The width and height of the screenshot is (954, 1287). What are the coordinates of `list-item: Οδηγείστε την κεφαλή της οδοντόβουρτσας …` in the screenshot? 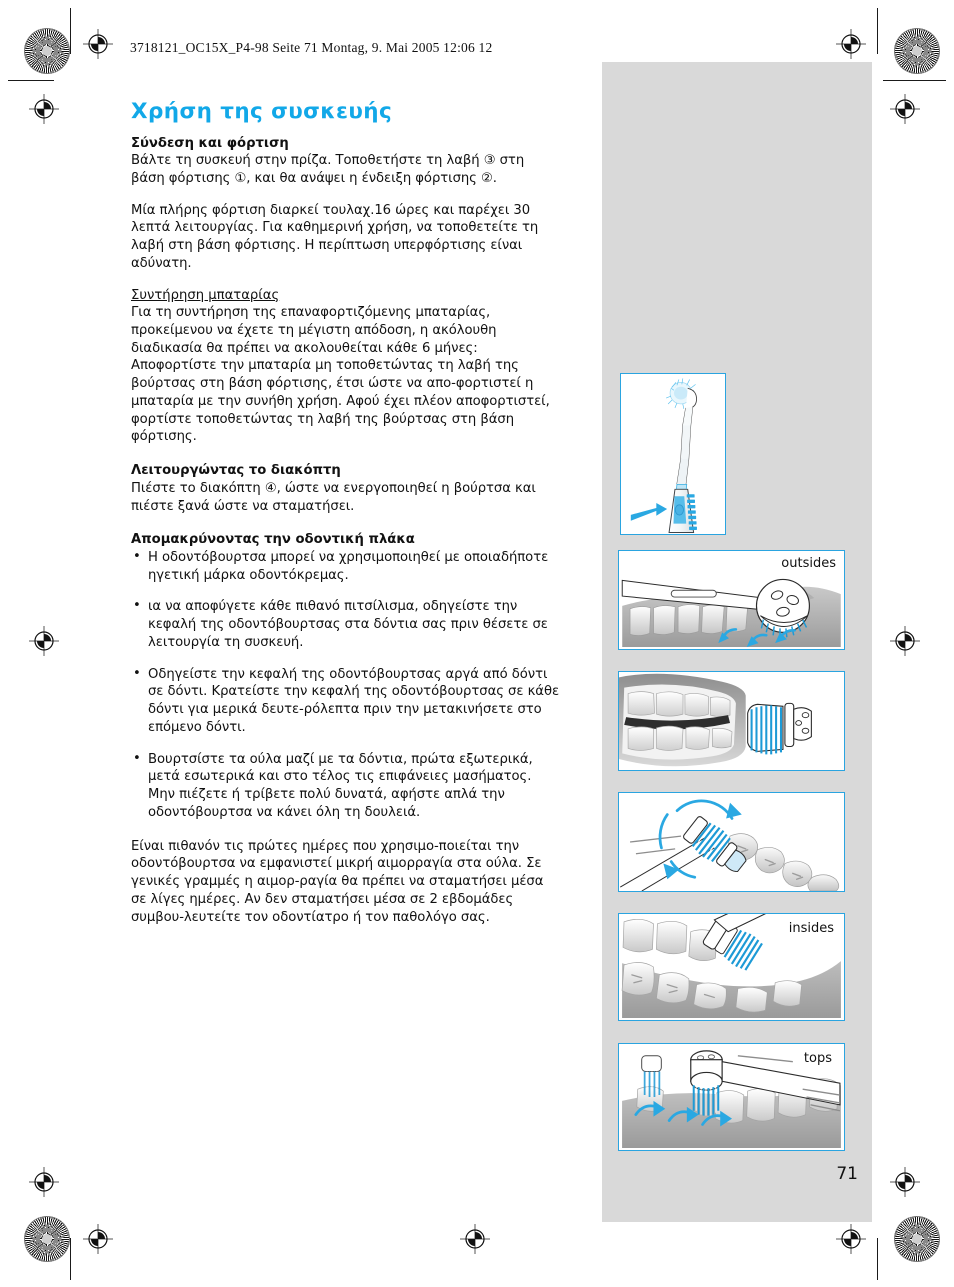 It's located at (346, 701).